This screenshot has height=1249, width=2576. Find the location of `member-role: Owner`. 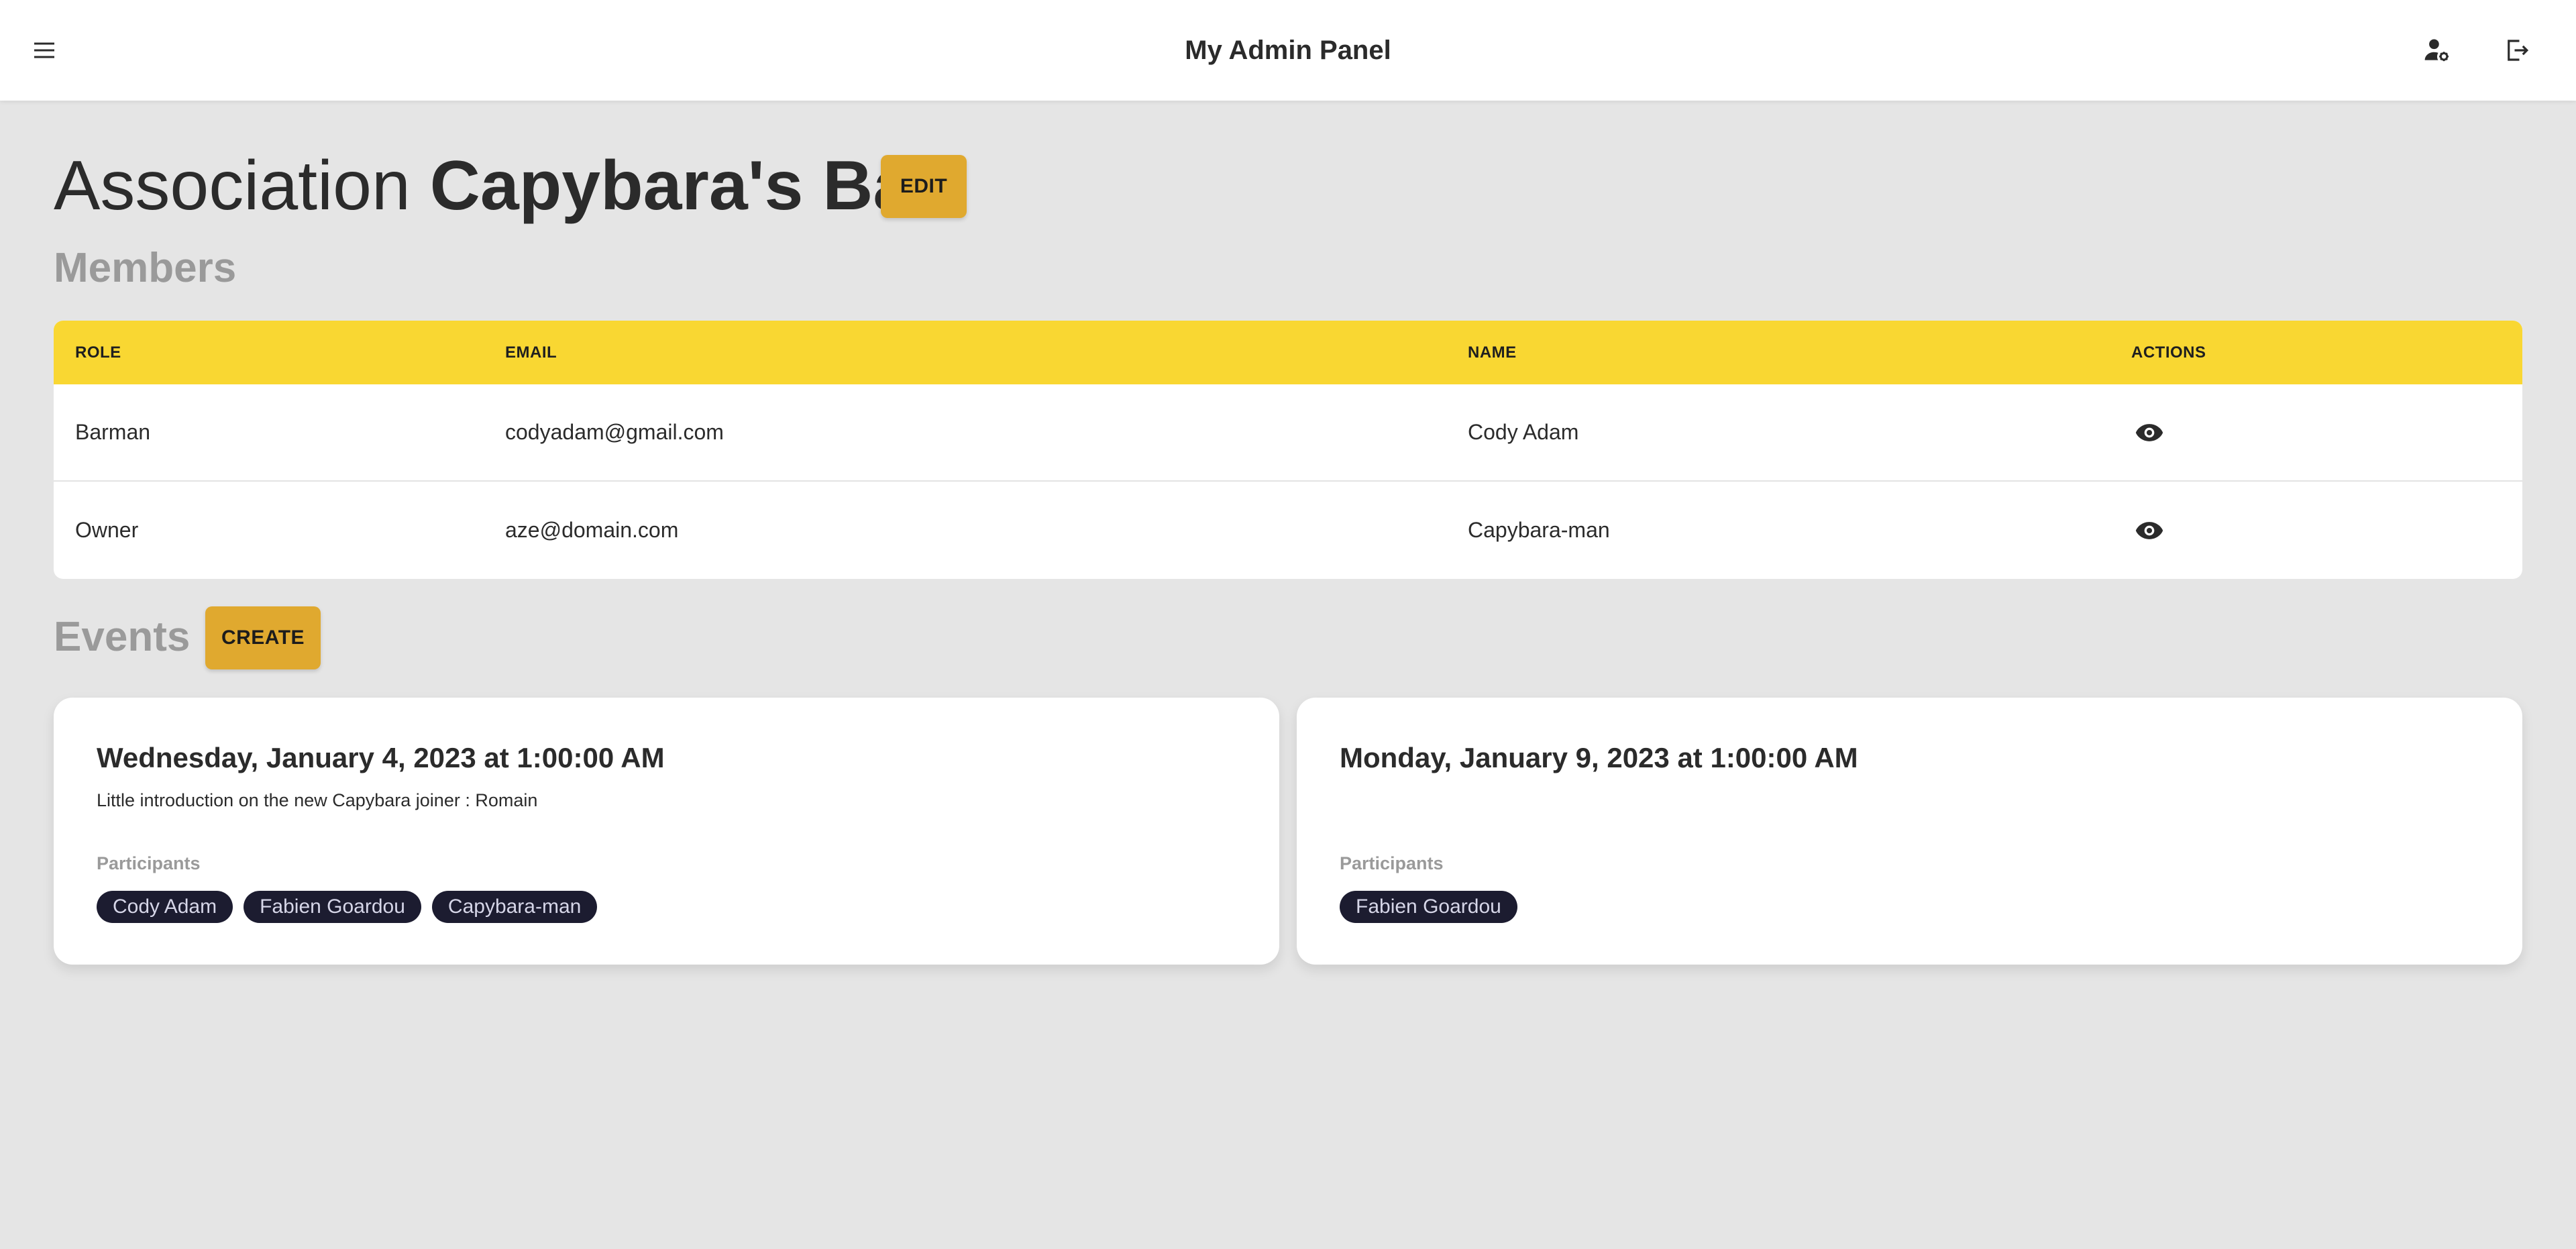

member-role: Owner is located at coordinates (107, 530).